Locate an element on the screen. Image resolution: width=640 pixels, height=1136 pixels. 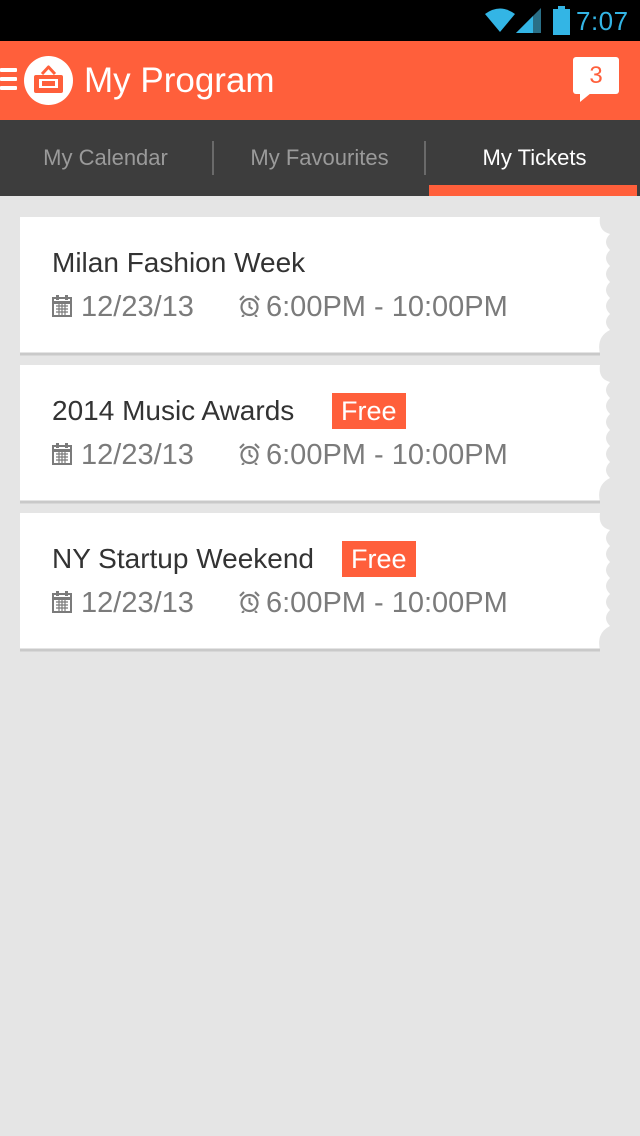
tab-divider is located at coordinates (425, 158).